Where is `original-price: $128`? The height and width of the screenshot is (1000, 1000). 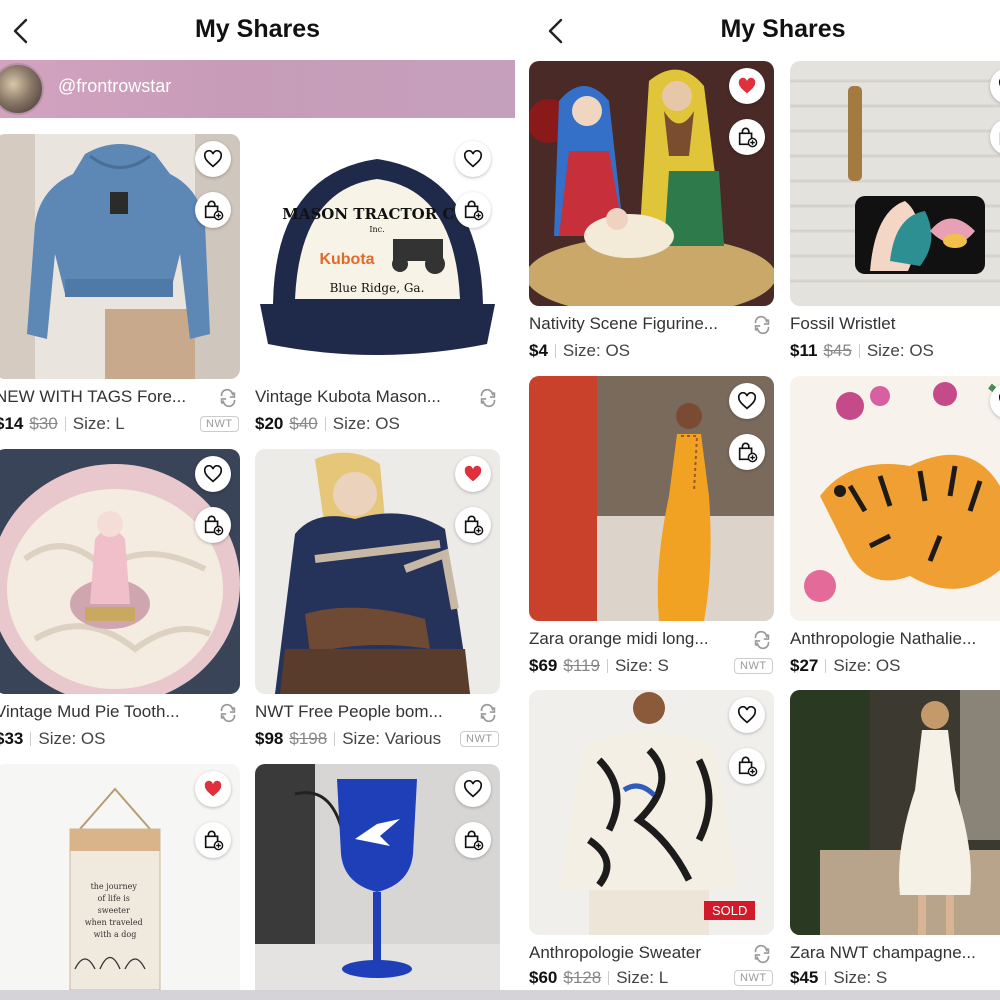
original-price: $128 is located at coordinates (582, 977).